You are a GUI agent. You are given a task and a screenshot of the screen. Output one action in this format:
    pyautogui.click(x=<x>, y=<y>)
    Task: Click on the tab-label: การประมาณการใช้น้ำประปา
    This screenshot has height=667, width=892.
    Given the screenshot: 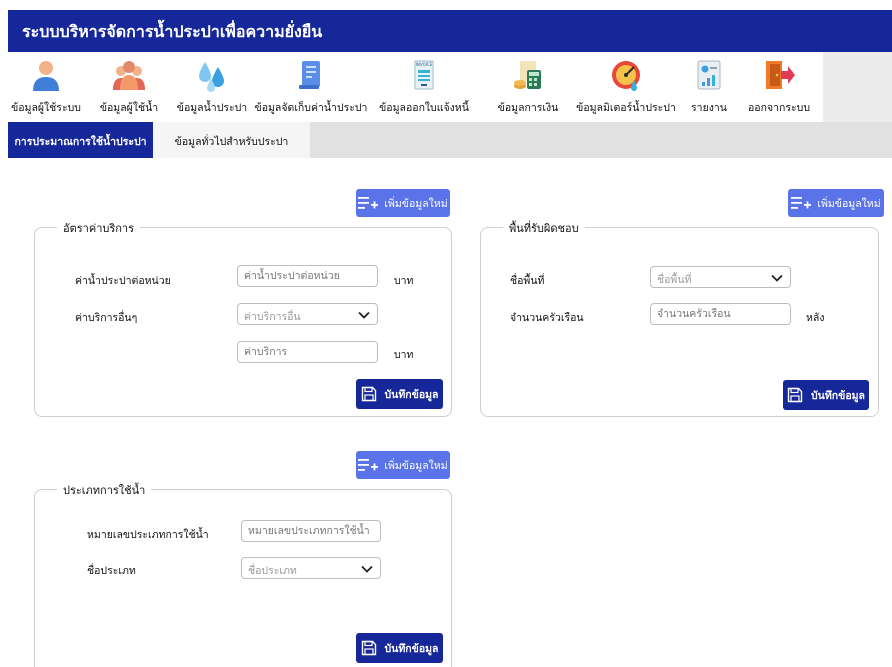 What is the action you would take?
    pyautogui.click(x=80, y=142)
    